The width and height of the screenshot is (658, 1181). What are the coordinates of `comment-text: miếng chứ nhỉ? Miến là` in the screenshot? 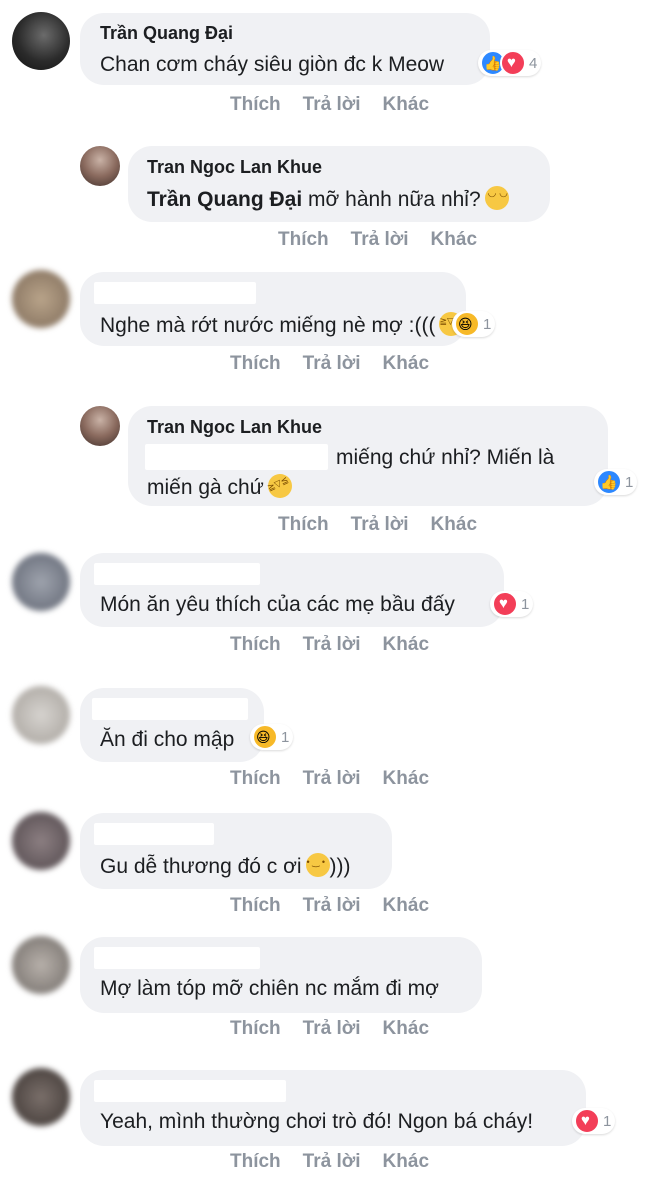 It's located at (445, 457).